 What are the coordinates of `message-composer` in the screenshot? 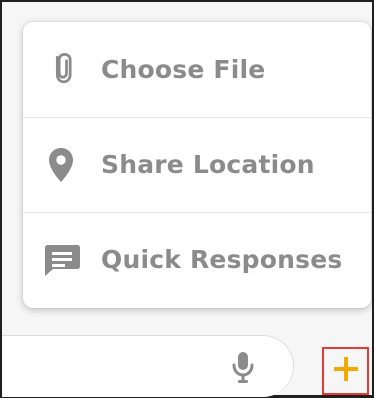 It's located at (148, 366).